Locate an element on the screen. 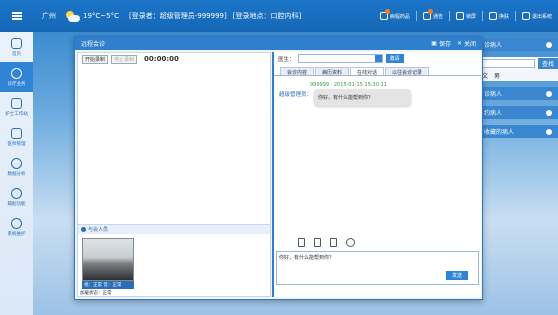  logout-icon is located at coordinates (525, 16).